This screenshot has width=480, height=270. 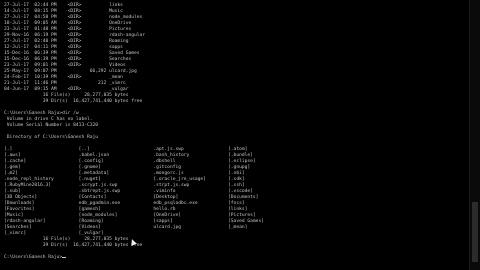 I want to click on output-line: Volume Serial Number is 8413-C320, so click(x=51, y=125).